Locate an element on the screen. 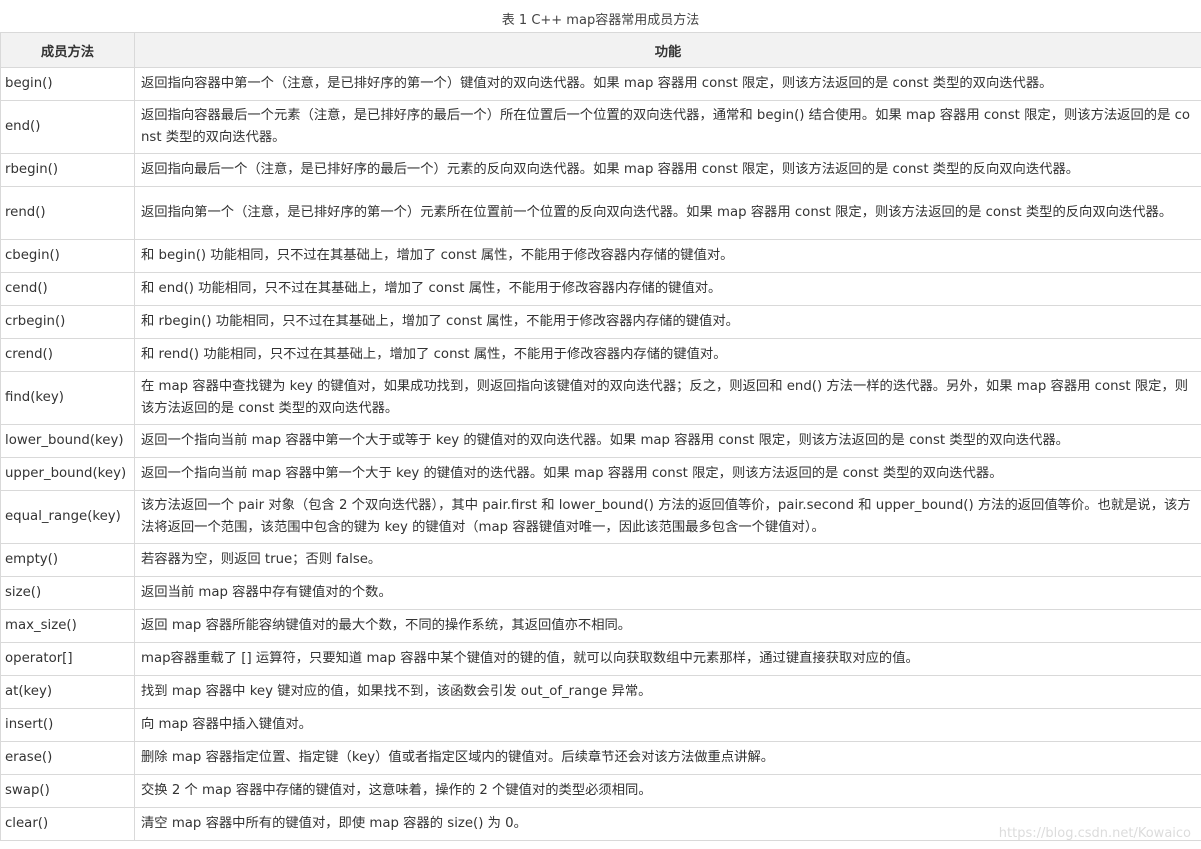  method-description-cell: 若容器为空，则返回 true；否则 false。 is located at coordinates (667, 560).